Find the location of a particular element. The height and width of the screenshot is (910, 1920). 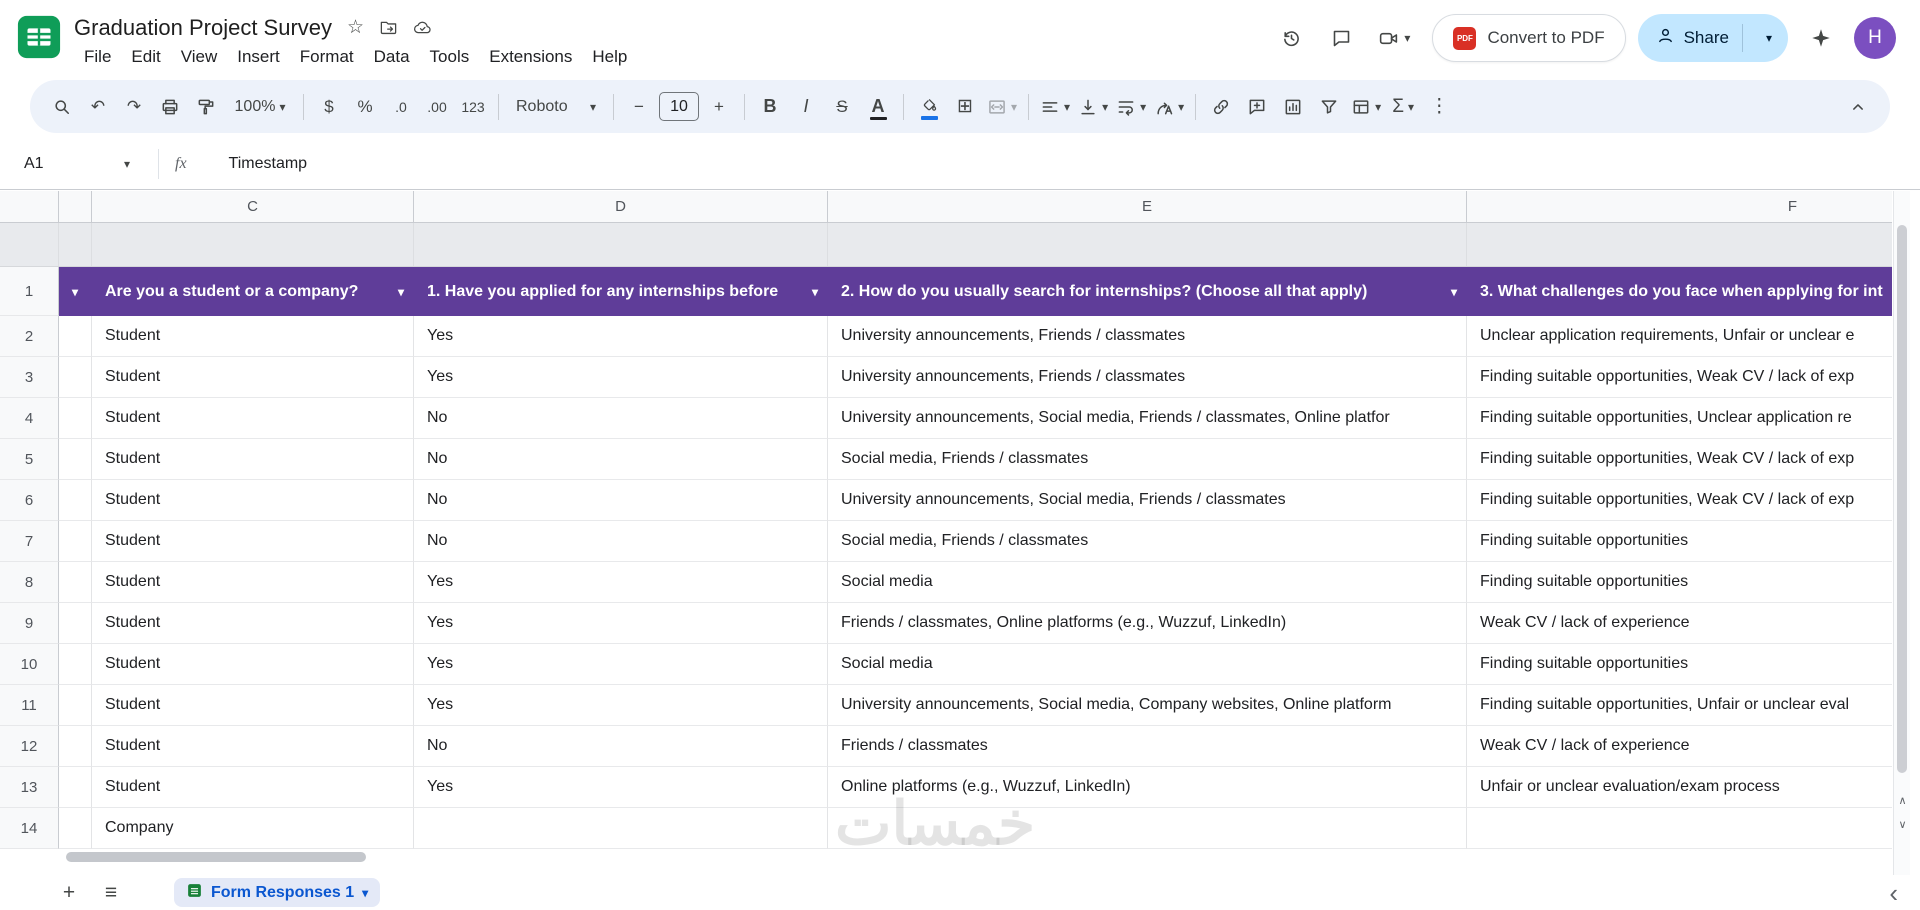

chevron-down-icon: ▾ is located at coordinates (127, 164).